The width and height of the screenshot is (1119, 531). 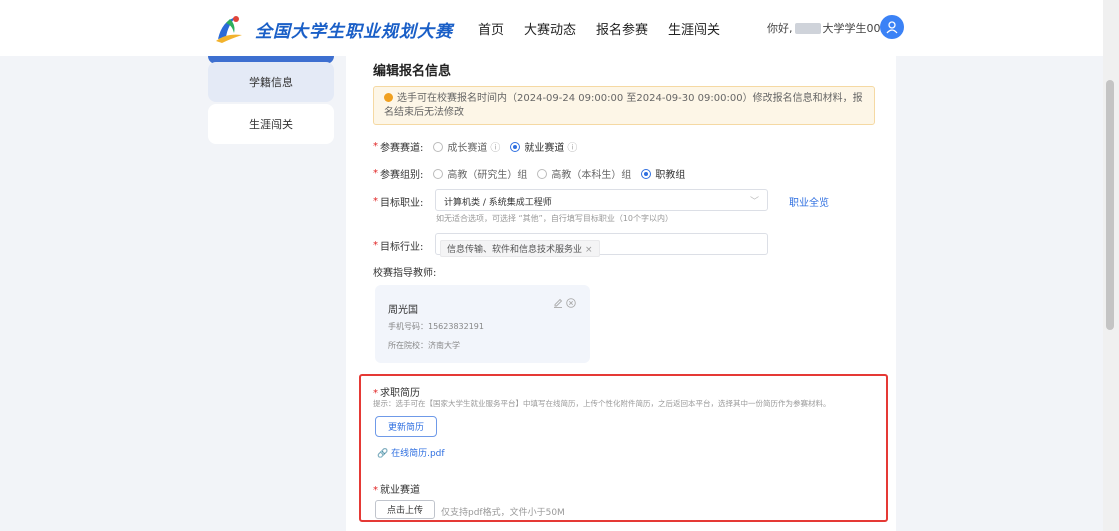 What do you see at coordinates (670, 173) in the screenshot?
I see `option-vocational-group: 职教组` at bounding box center [670, 173].